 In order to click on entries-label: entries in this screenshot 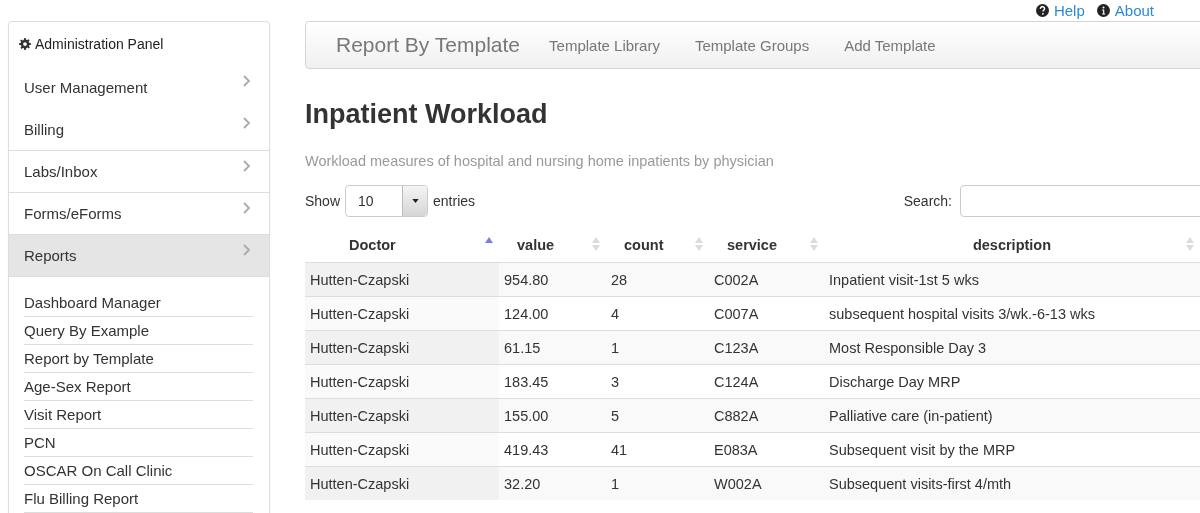, I will do `click(454, 201)`.